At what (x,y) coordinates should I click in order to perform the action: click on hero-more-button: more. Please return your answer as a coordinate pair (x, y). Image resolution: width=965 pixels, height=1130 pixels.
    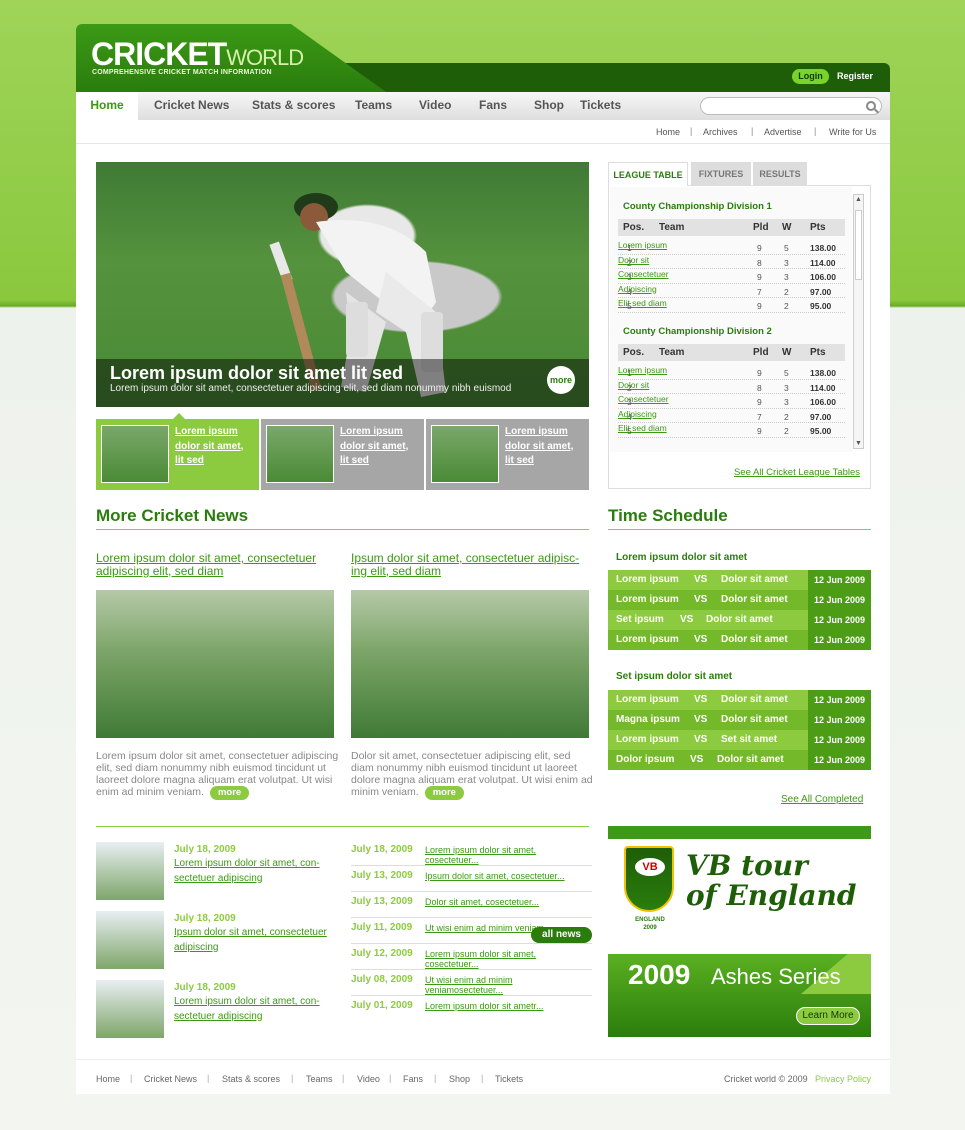
    Looking at the image, I should click on (561, 380).